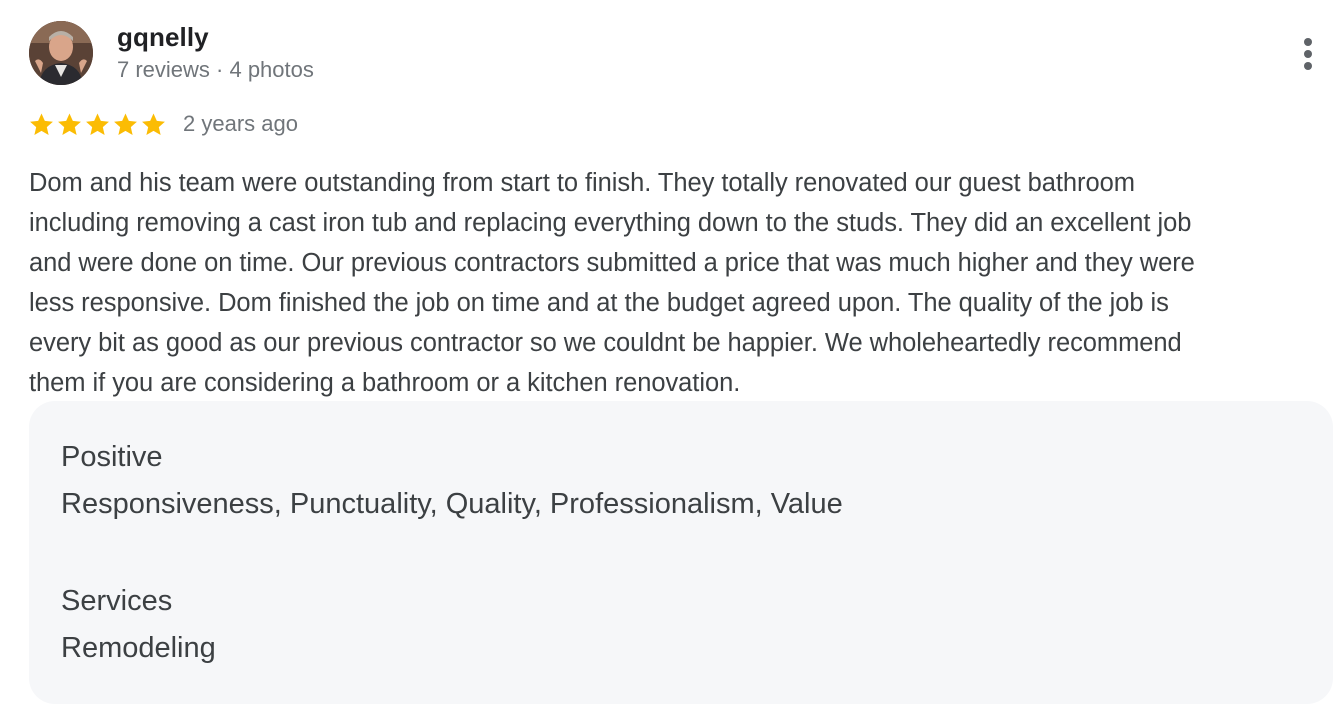  I want to click on rating-row: 2 years ago, so click(163, 124).